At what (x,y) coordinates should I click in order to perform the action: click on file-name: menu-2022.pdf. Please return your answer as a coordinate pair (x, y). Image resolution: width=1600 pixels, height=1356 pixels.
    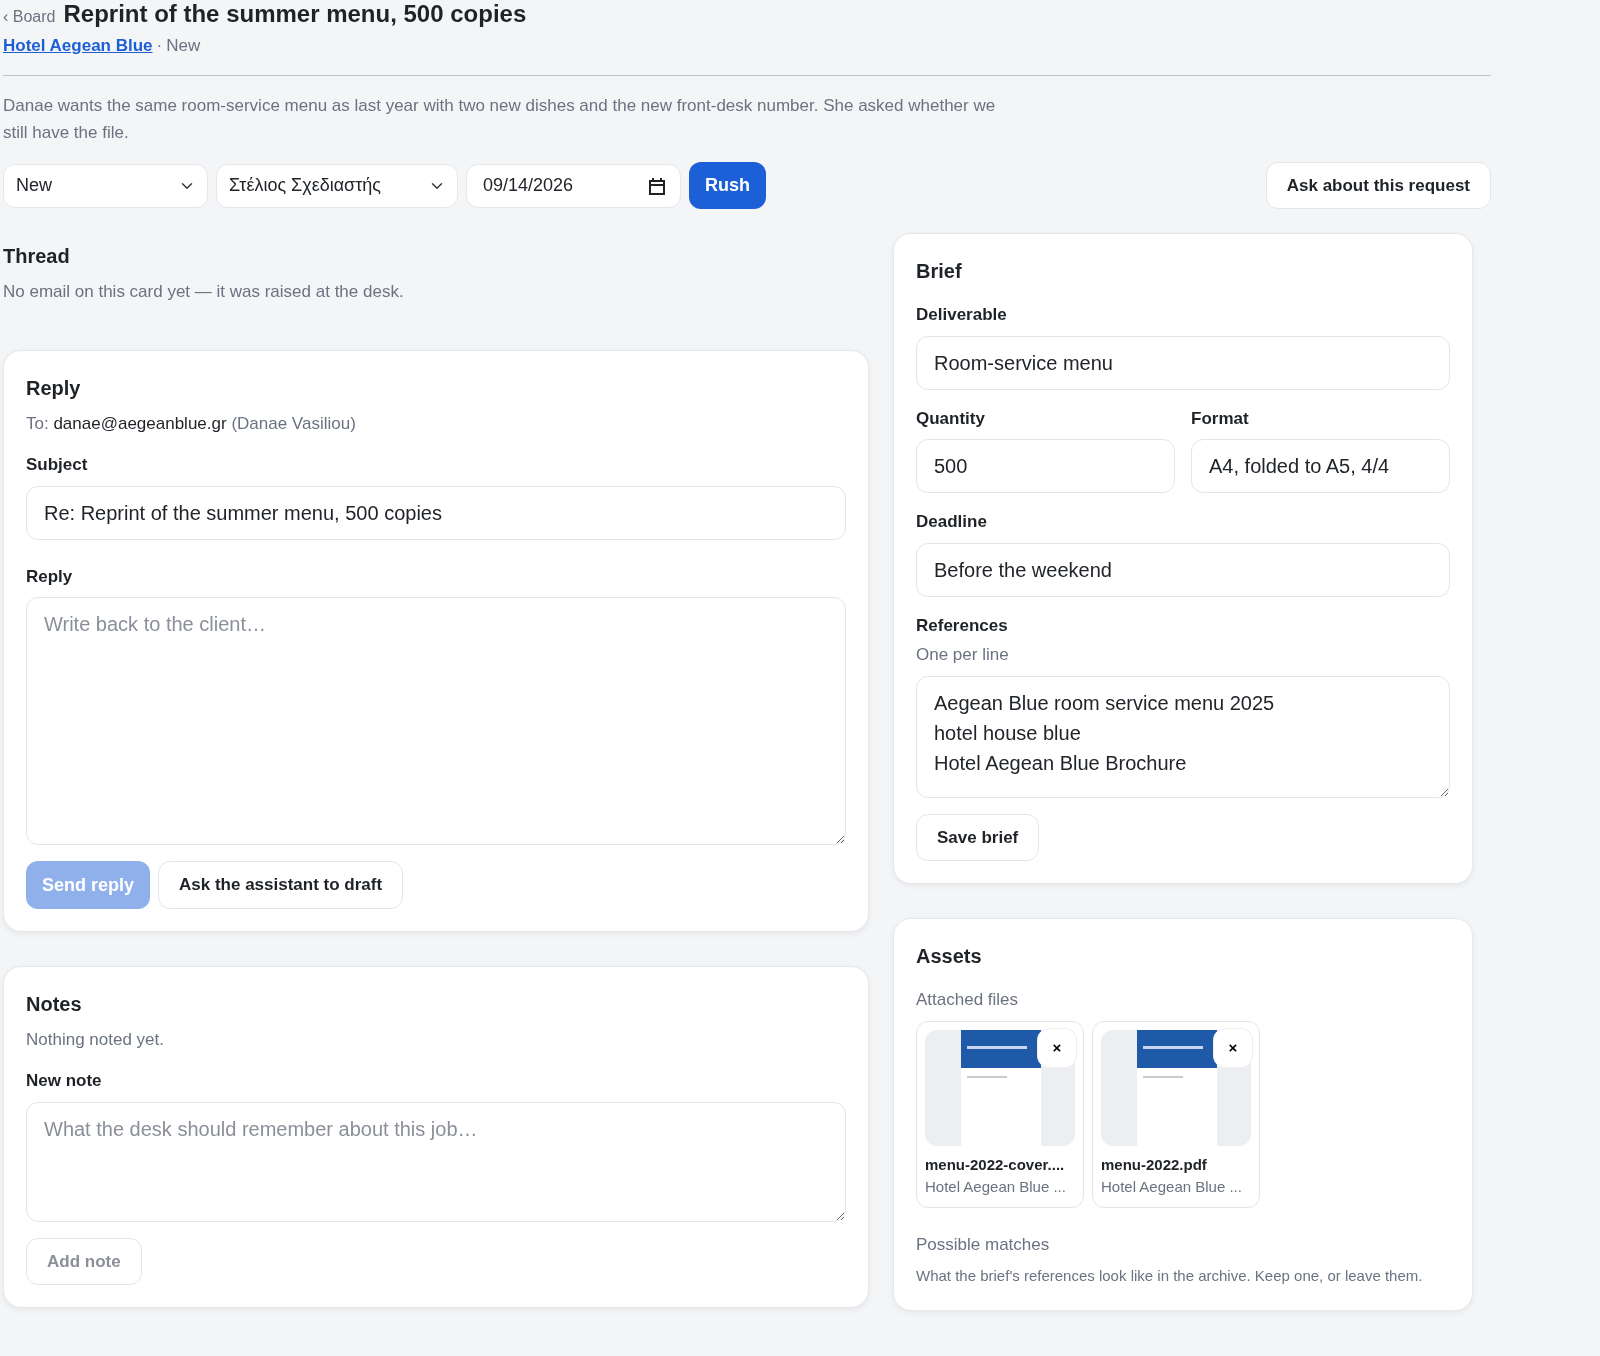
    Looking at the image, I should click on (1154, 1164).